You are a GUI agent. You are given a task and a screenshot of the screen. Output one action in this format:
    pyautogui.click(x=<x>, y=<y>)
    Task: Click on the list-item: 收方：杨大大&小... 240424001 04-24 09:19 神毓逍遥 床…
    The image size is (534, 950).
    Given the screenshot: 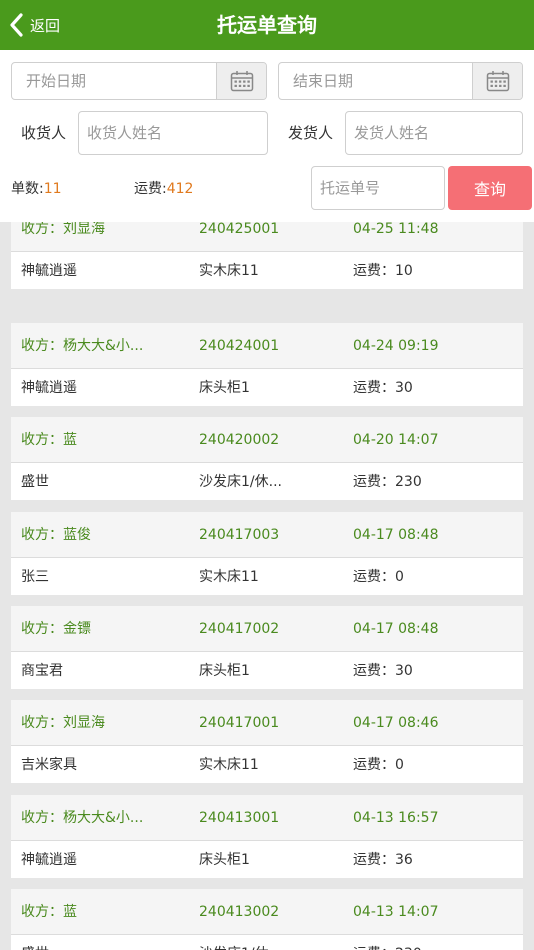 What is the action you would take?
    pyautogui.click(x=267, y=364)
    